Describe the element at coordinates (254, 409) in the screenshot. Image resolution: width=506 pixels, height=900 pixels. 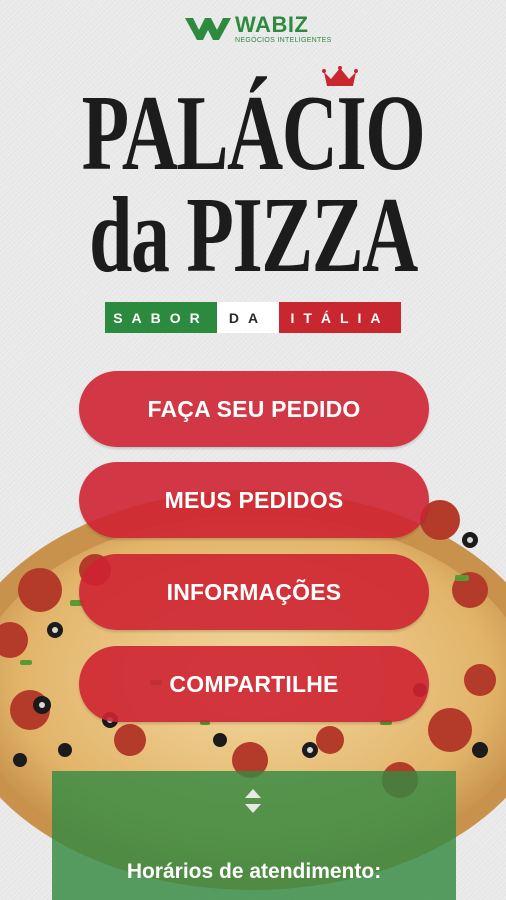
I see `order-button: FAÇA SEU PEDIDO` at that location.